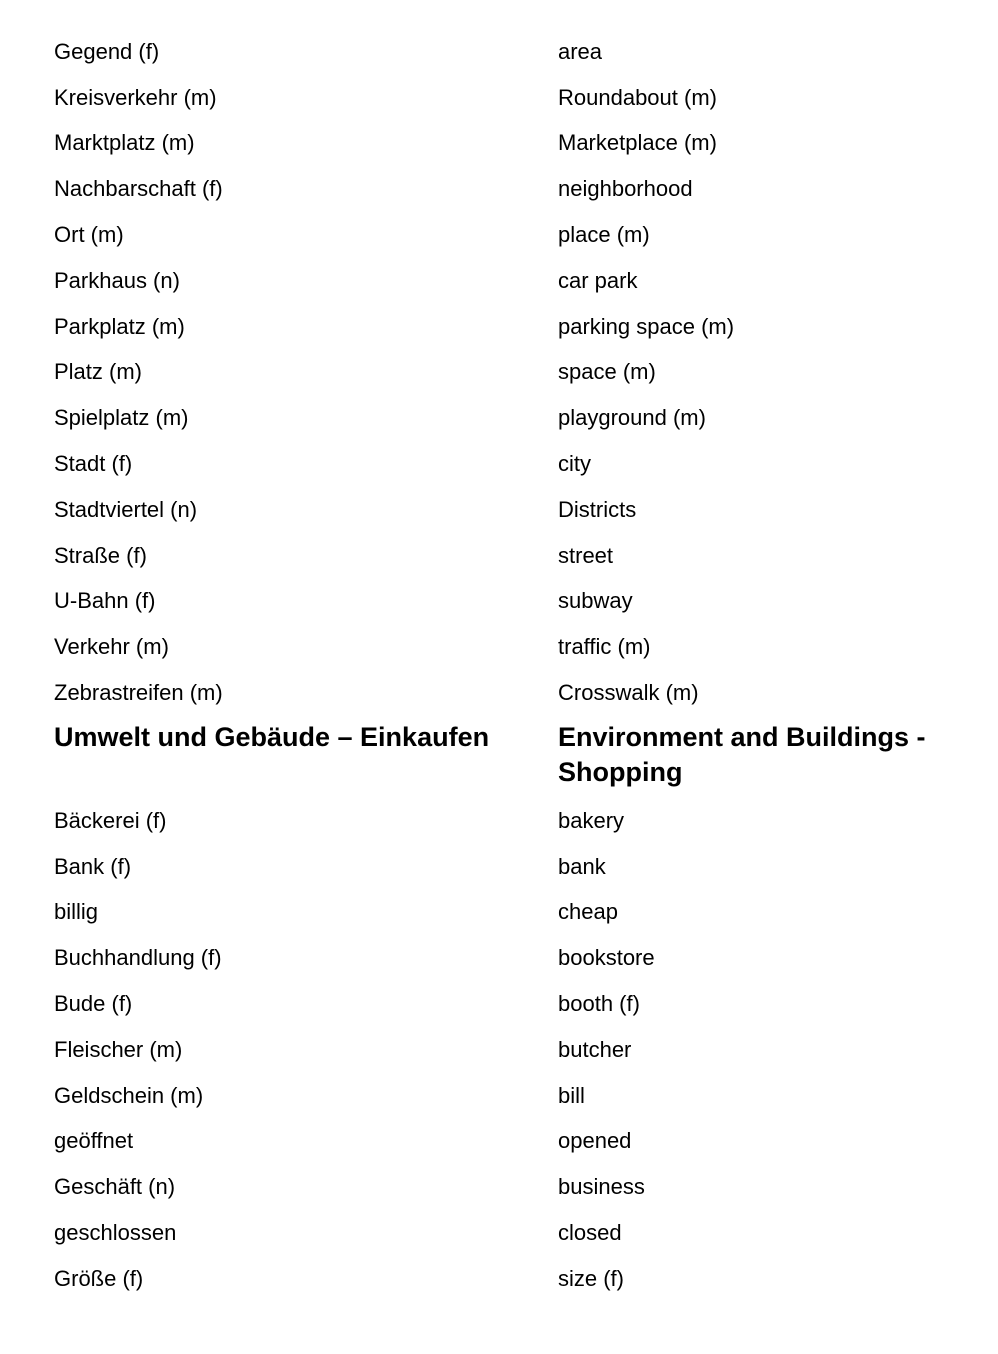 Image resolution: width=998 pixels, height=1354 pixels. Describe the element at coordinates (100, 555) in the screenshot. I see `german-term: Straße (f)` at that location.